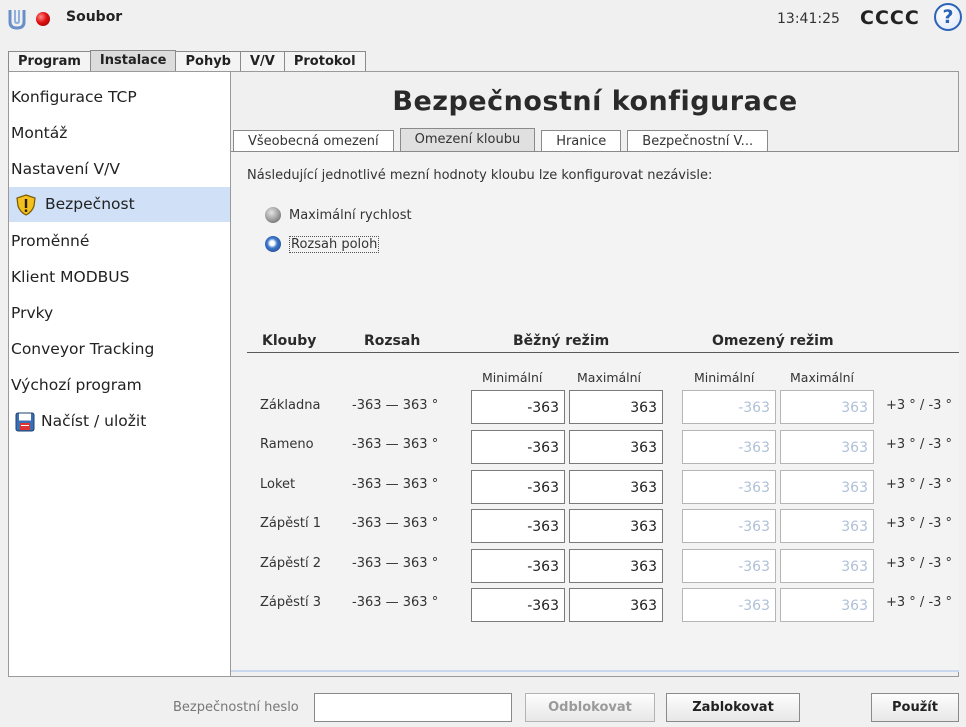 The width and height of the screenshot is (966, 727). I want to click on header-reduced-mode: Omezený režim, so click(773, 341).